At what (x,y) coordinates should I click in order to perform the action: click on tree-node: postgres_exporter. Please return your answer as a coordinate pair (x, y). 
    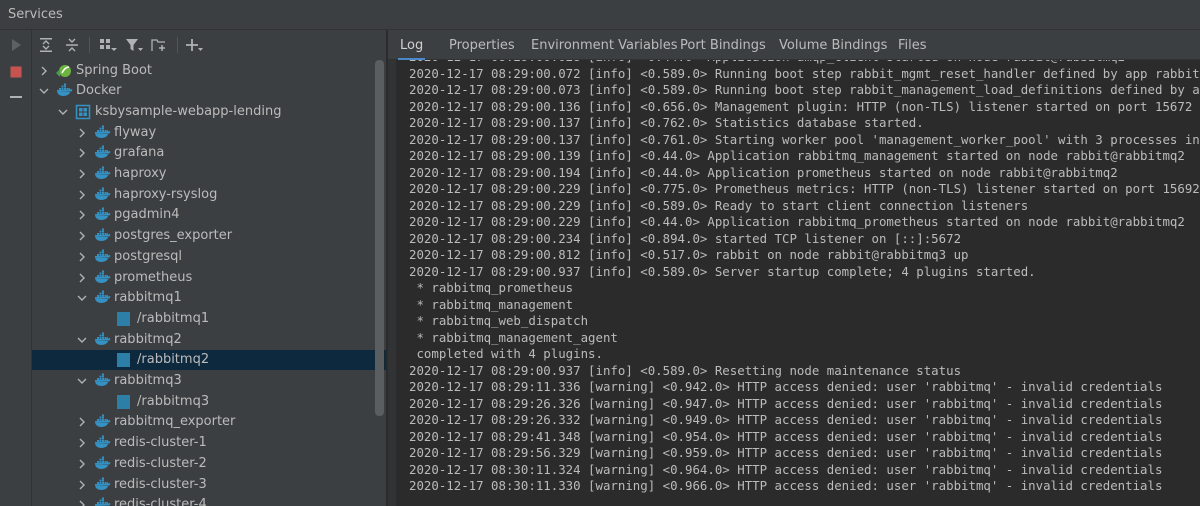
    Looking at the image, I should click on (209, 236).